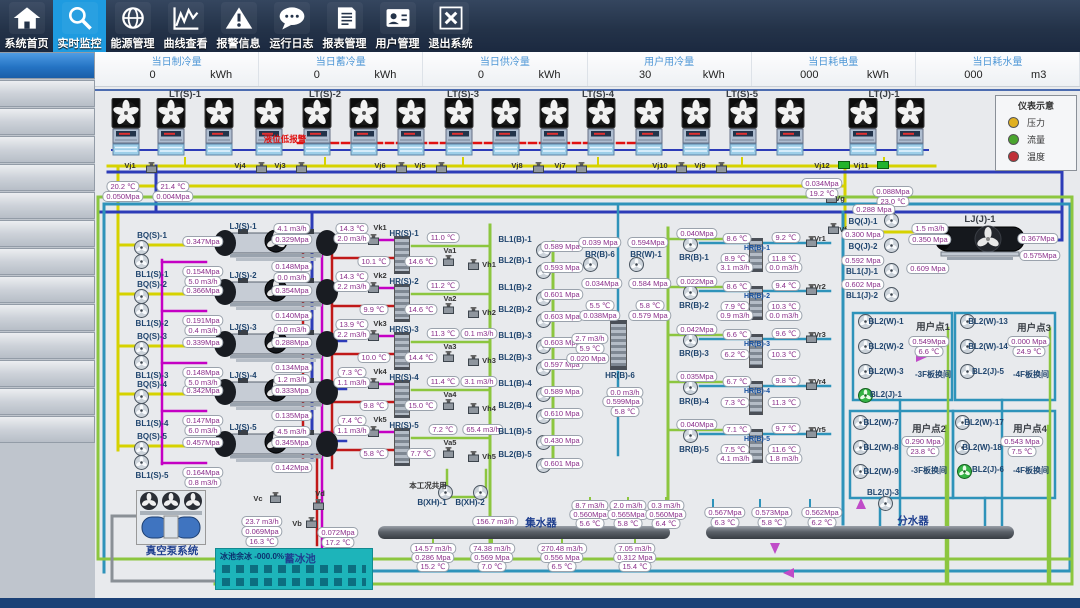 The height and width of the screenshot is (608, 1080). What do you see at coordinates (450, 26) in the screenshot?
I see `toolbar-button: 退出系统` at bounding box center [450, 26].